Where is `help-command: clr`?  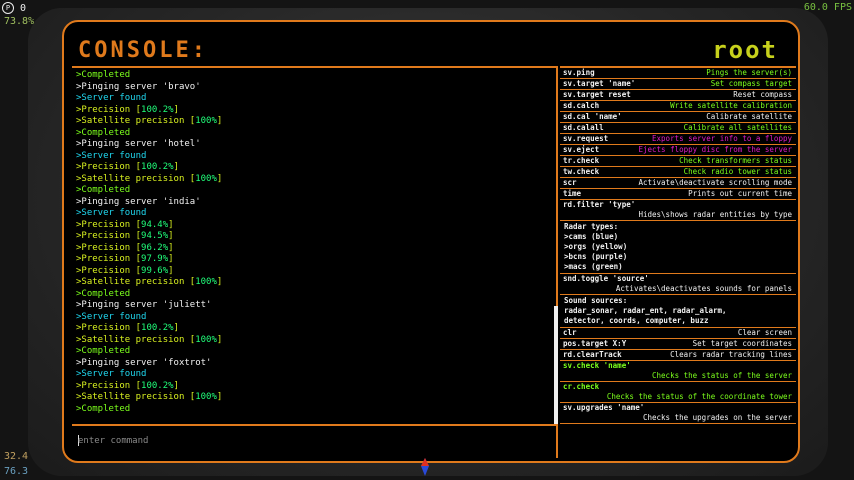
help-command: clr is located at coordinates (570, 332).